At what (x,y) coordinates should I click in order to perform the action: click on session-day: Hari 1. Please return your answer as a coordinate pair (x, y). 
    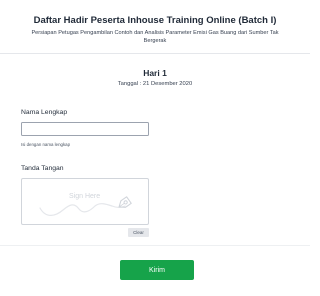
    Looking at the image, I should click on (155, 73).